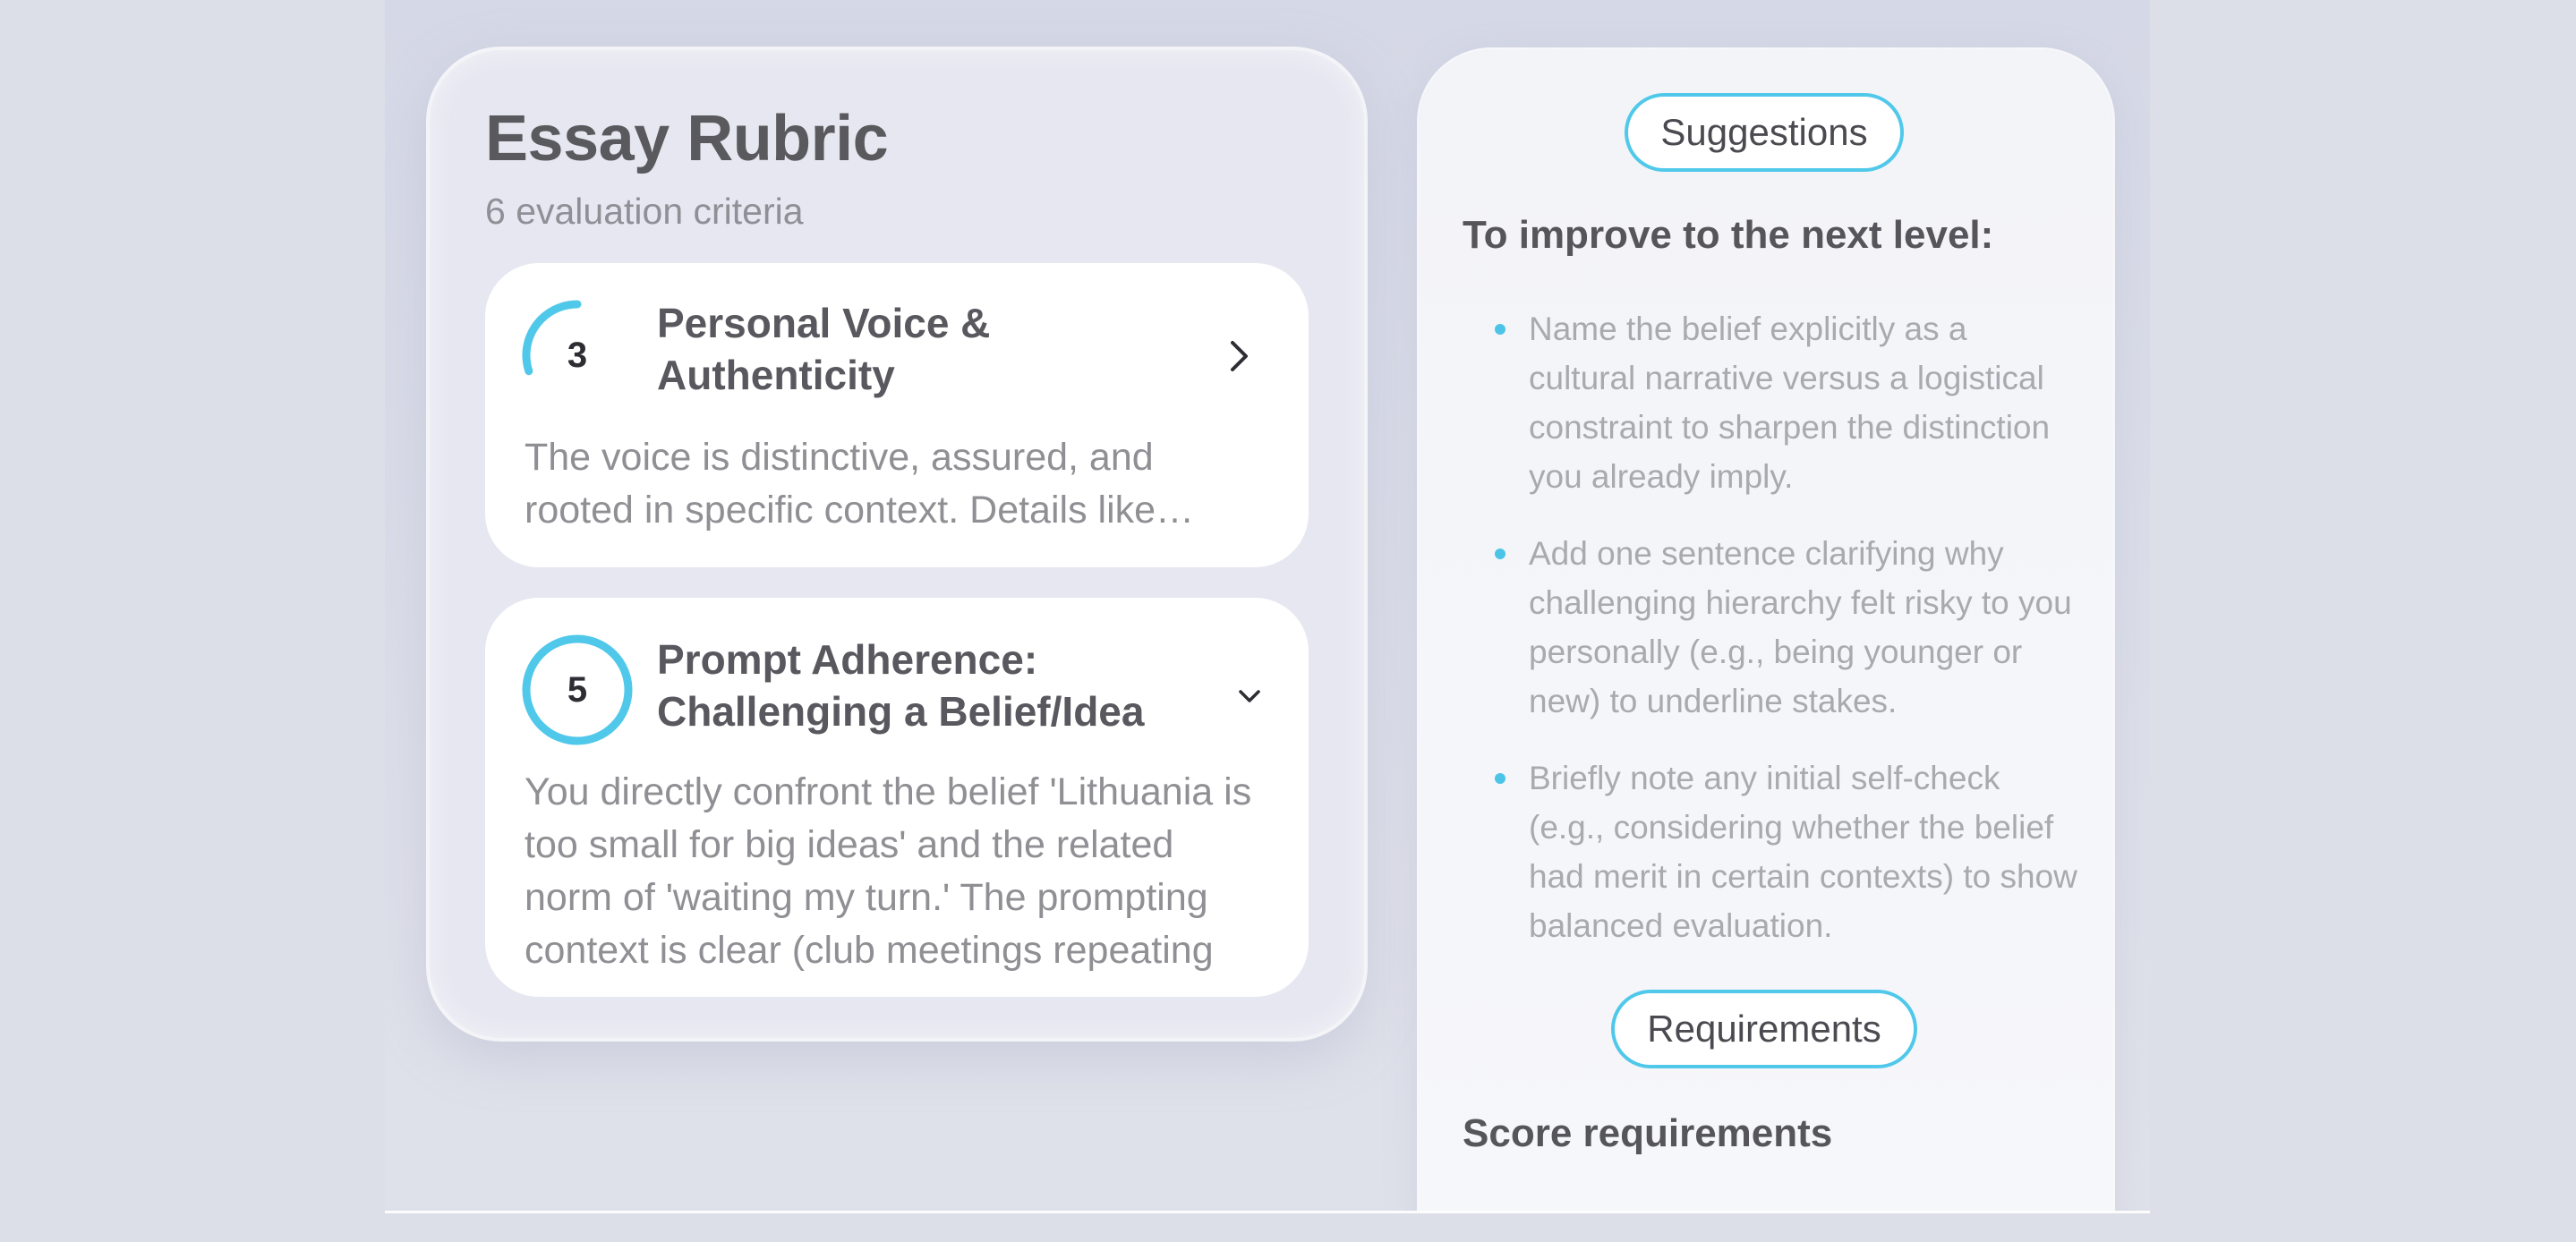  I want to click on score-value: 5, so click(577, 690).